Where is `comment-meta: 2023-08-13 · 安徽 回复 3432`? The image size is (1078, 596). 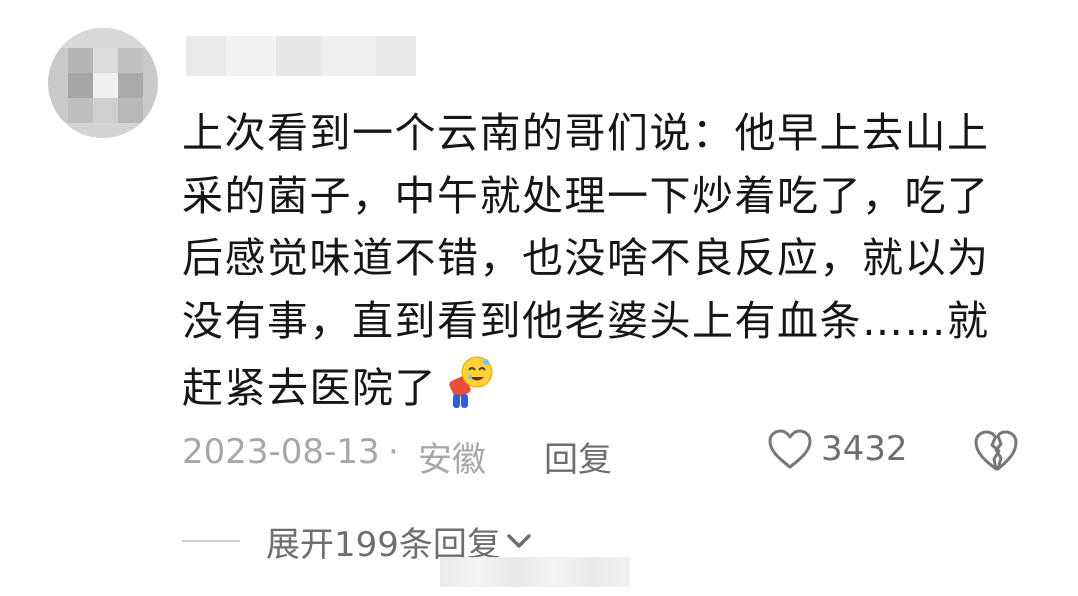
comment-meta: 2023-08-13 · 安徽 回复 3432 is located at coordinates (612, 454).